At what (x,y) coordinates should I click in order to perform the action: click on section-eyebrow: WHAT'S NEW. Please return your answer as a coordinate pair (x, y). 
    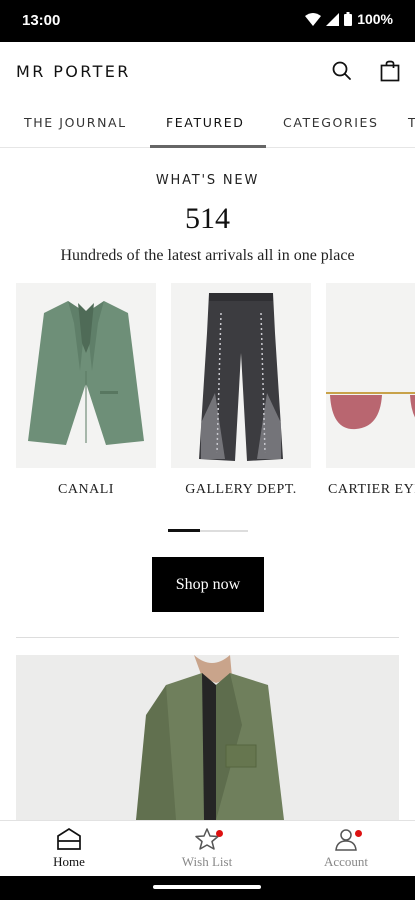
    Looking at the image, I should click on (207, 180).